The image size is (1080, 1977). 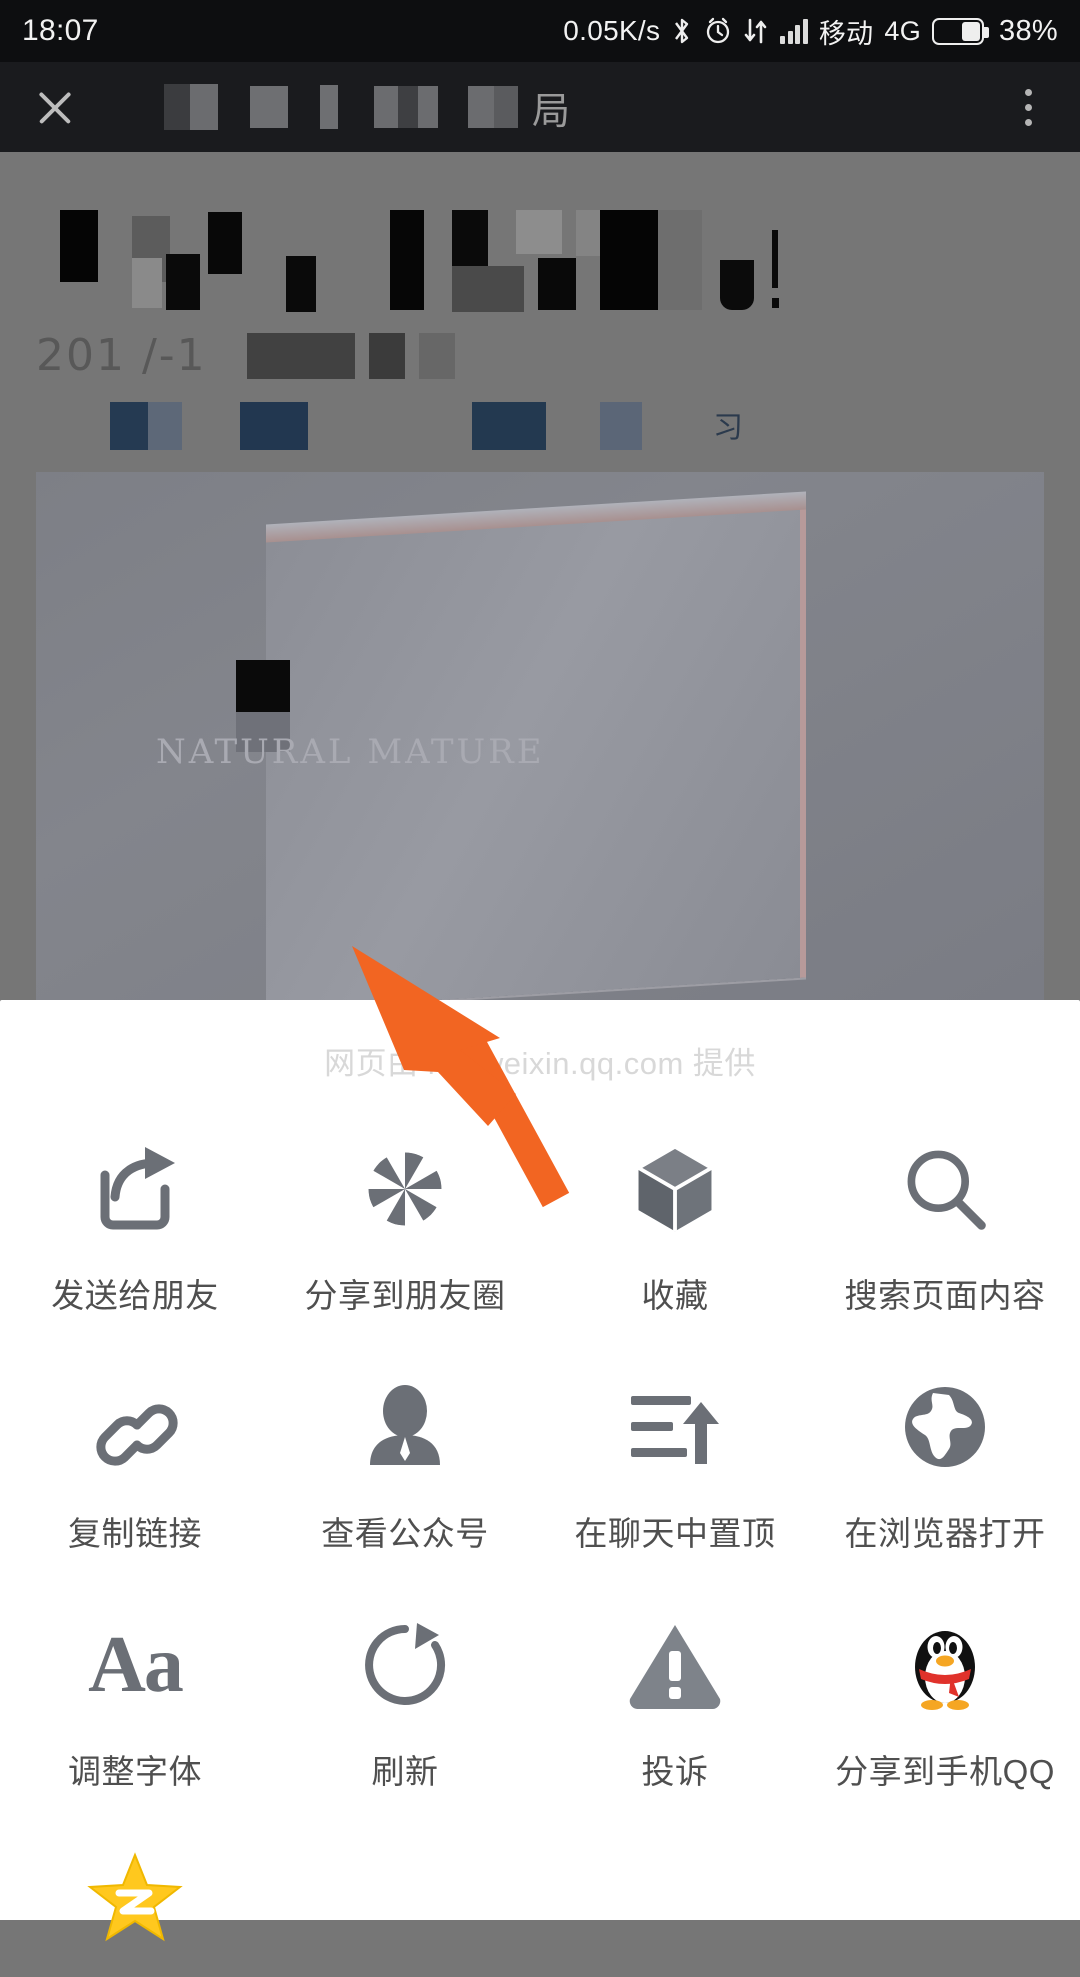 I want to click on share-item-qzone, so click(x=135, y=1887).